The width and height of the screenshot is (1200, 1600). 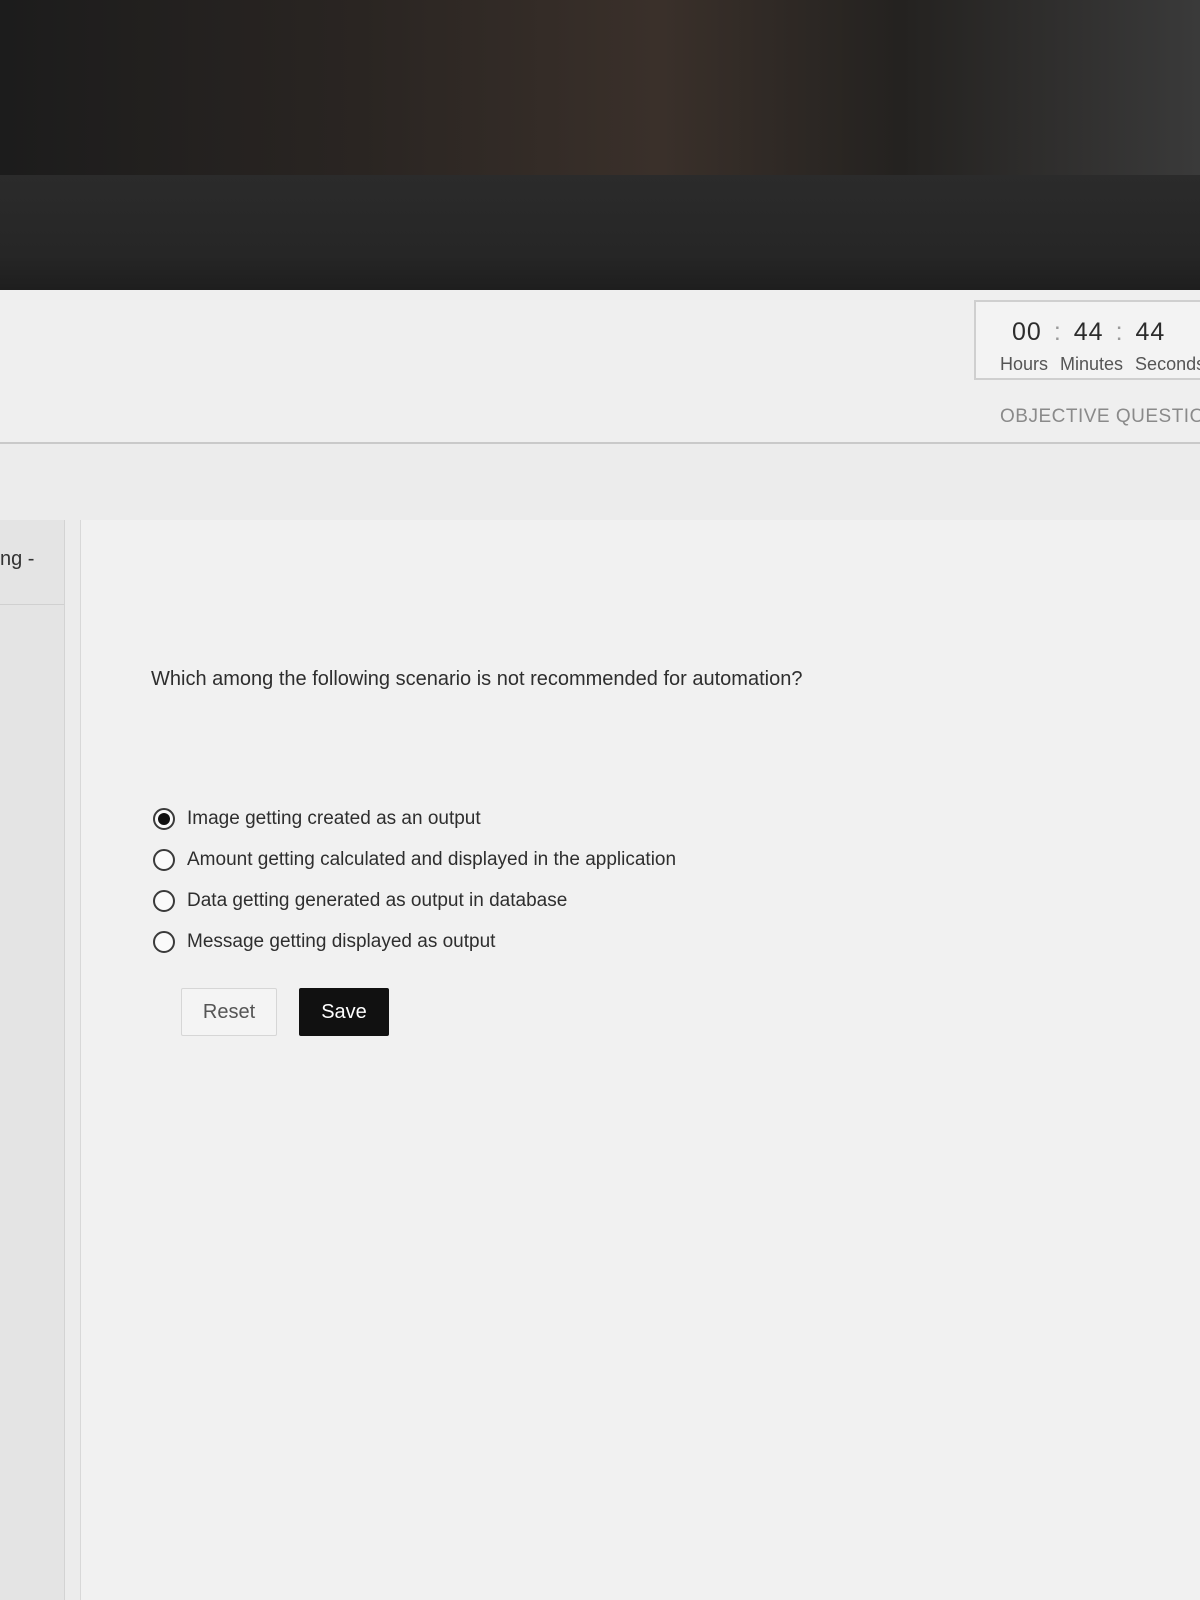 I want to click on sidebar-tab: ng -, so click(x=32, y=562).